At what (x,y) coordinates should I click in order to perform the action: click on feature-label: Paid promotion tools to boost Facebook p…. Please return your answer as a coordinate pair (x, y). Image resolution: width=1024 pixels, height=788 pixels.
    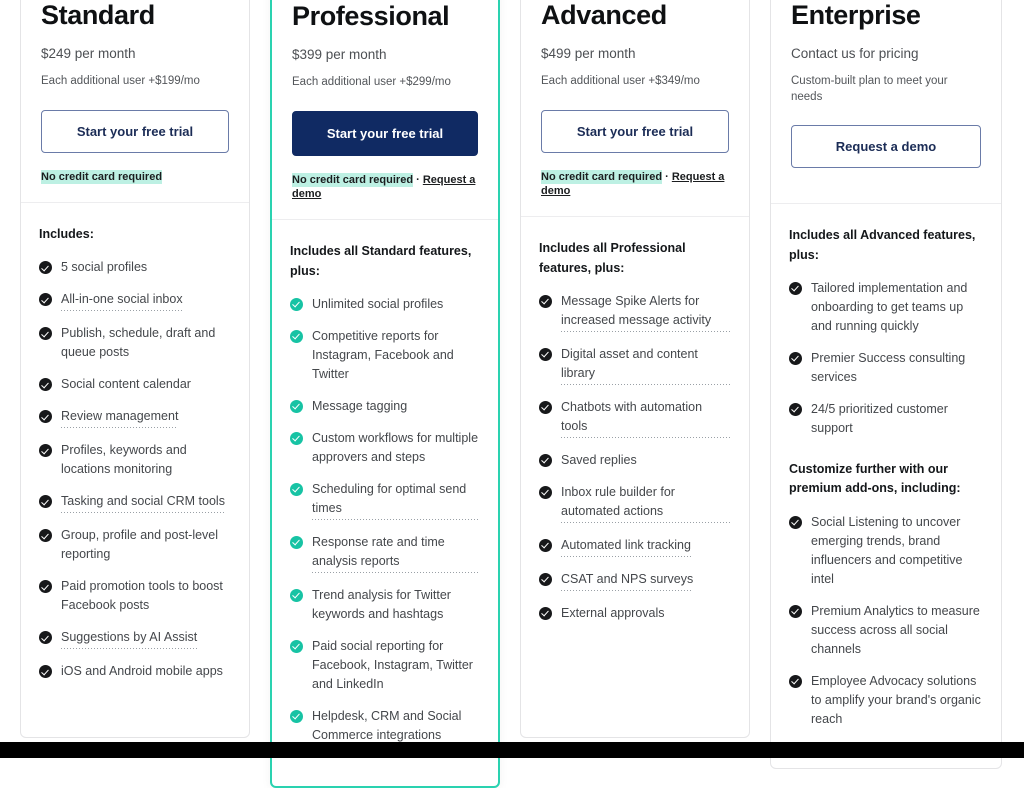
    Looking at the image, I should click on (142, 596).